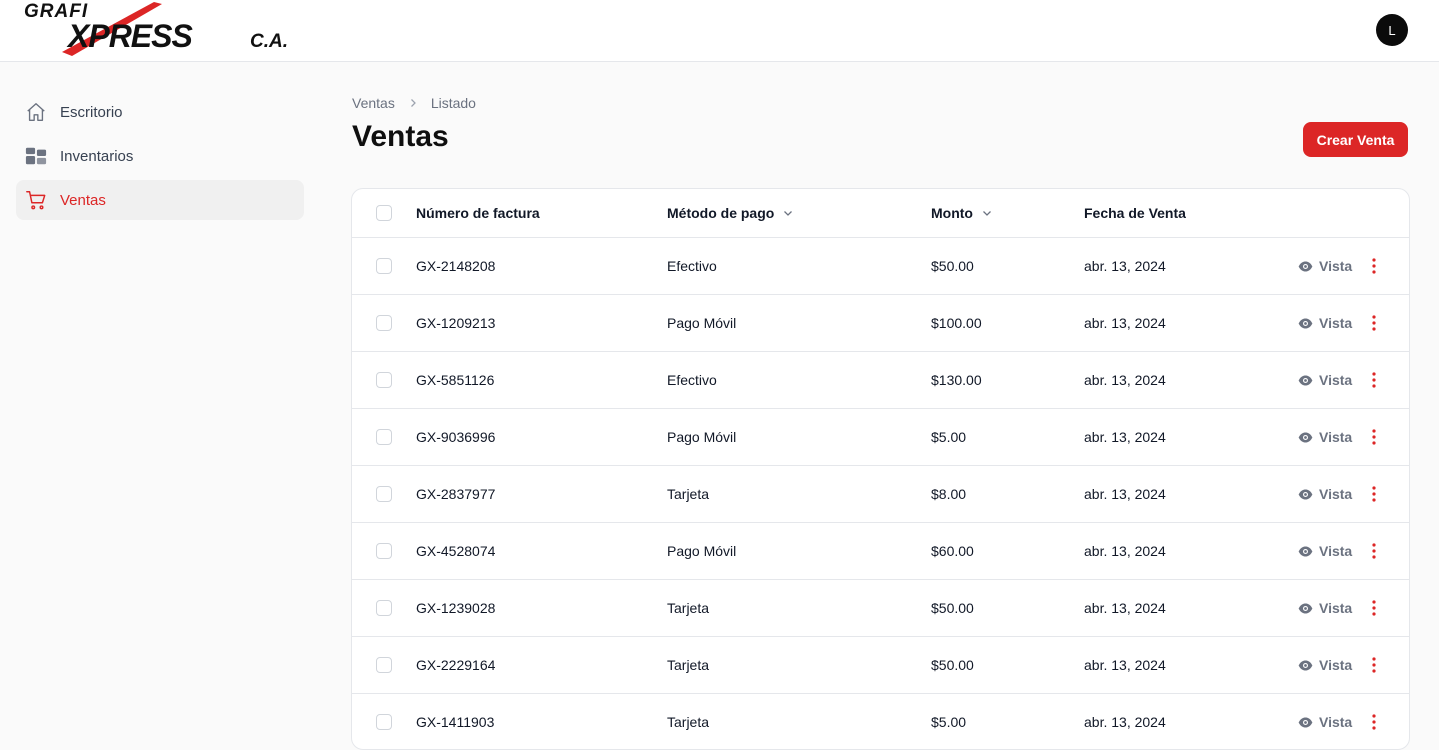  What do you see at coordinates (160, 112) in the screenshot?
I see `sidebar-item-escritorio: Escritorio` at bounding box center [160, 112].